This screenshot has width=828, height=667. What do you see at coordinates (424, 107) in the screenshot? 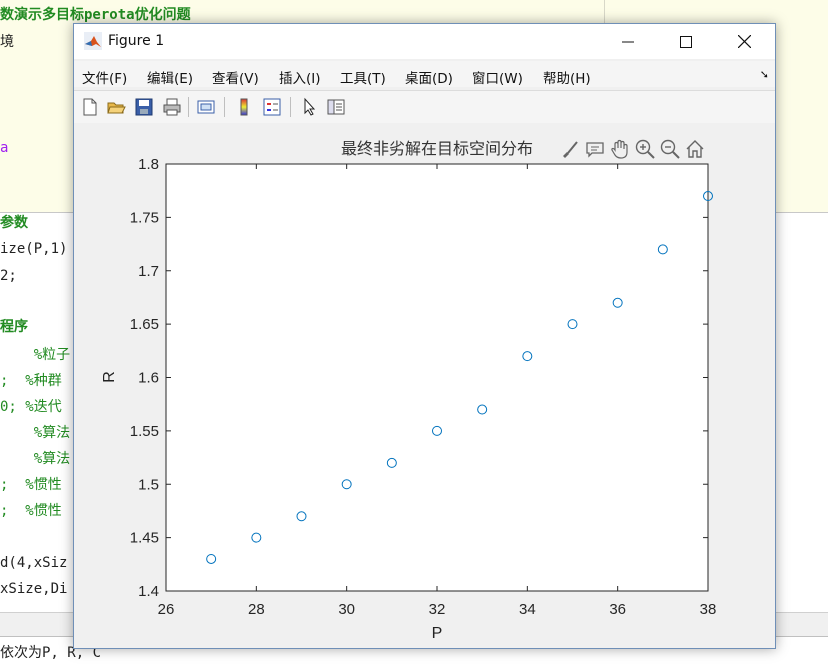
I see `figure-toolbar` at bounding box center [424, 107].